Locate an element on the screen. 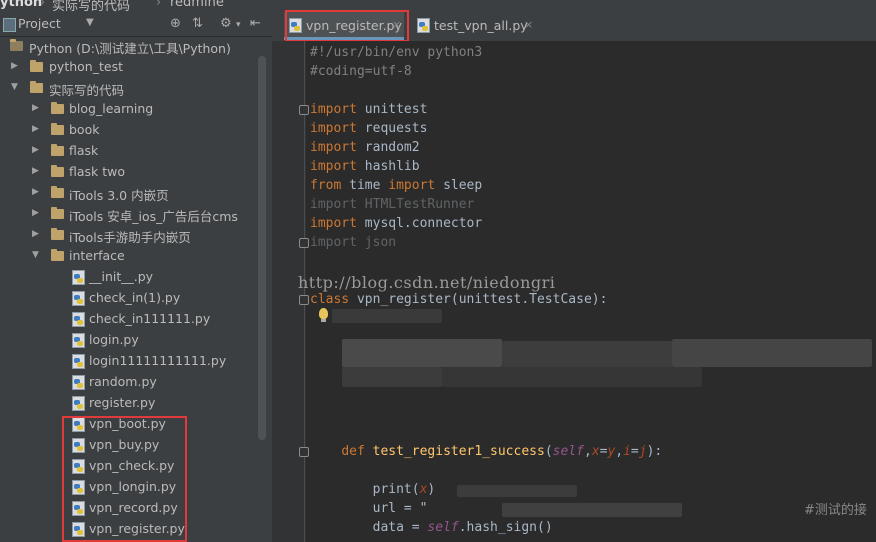 This screenshot has height=542, width=876. self-param: self is located at coordinates (568, 451).